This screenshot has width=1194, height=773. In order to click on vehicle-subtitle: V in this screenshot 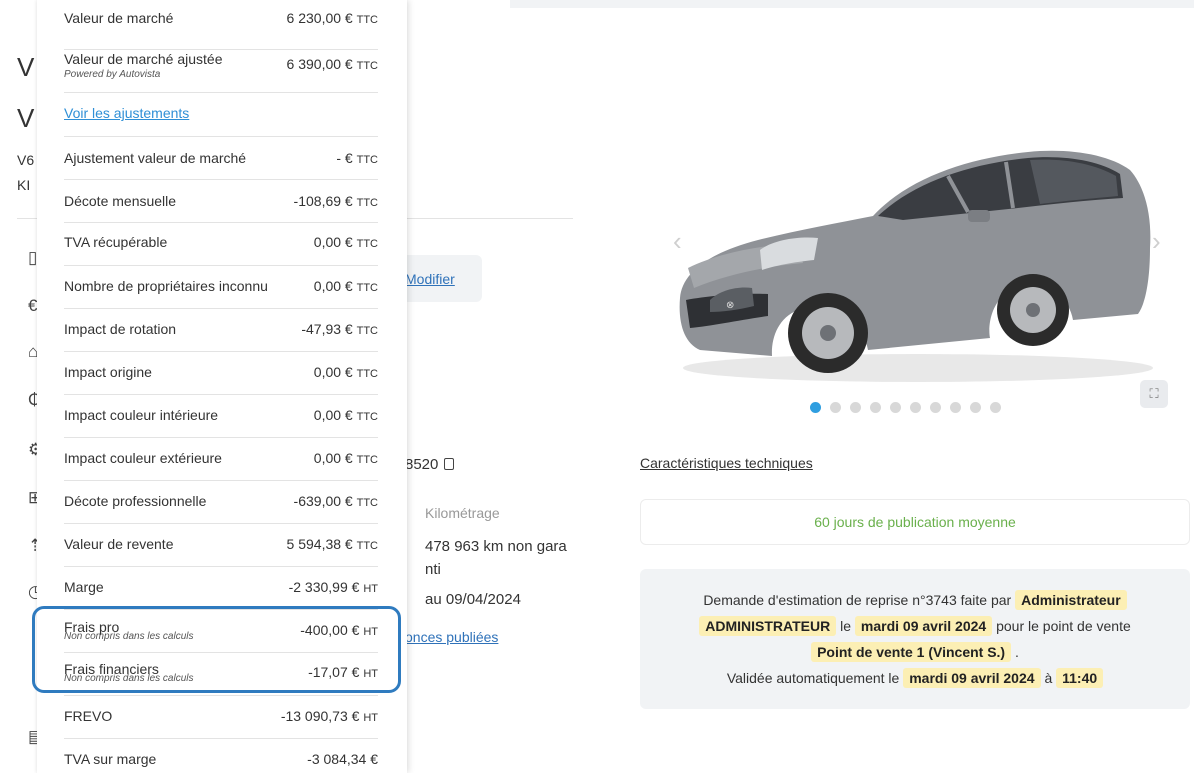, I will do `click(26, 118)`.